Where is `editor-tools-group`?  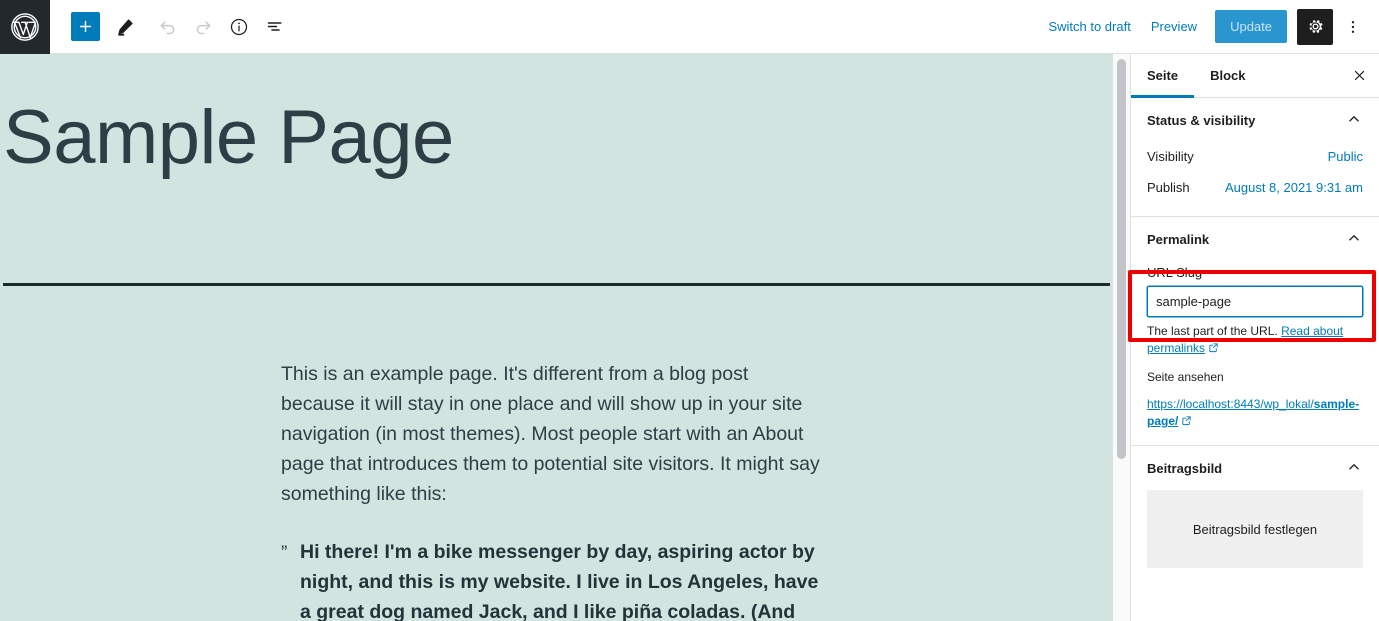 editor-tools-group is located at coordinates (182, 27).